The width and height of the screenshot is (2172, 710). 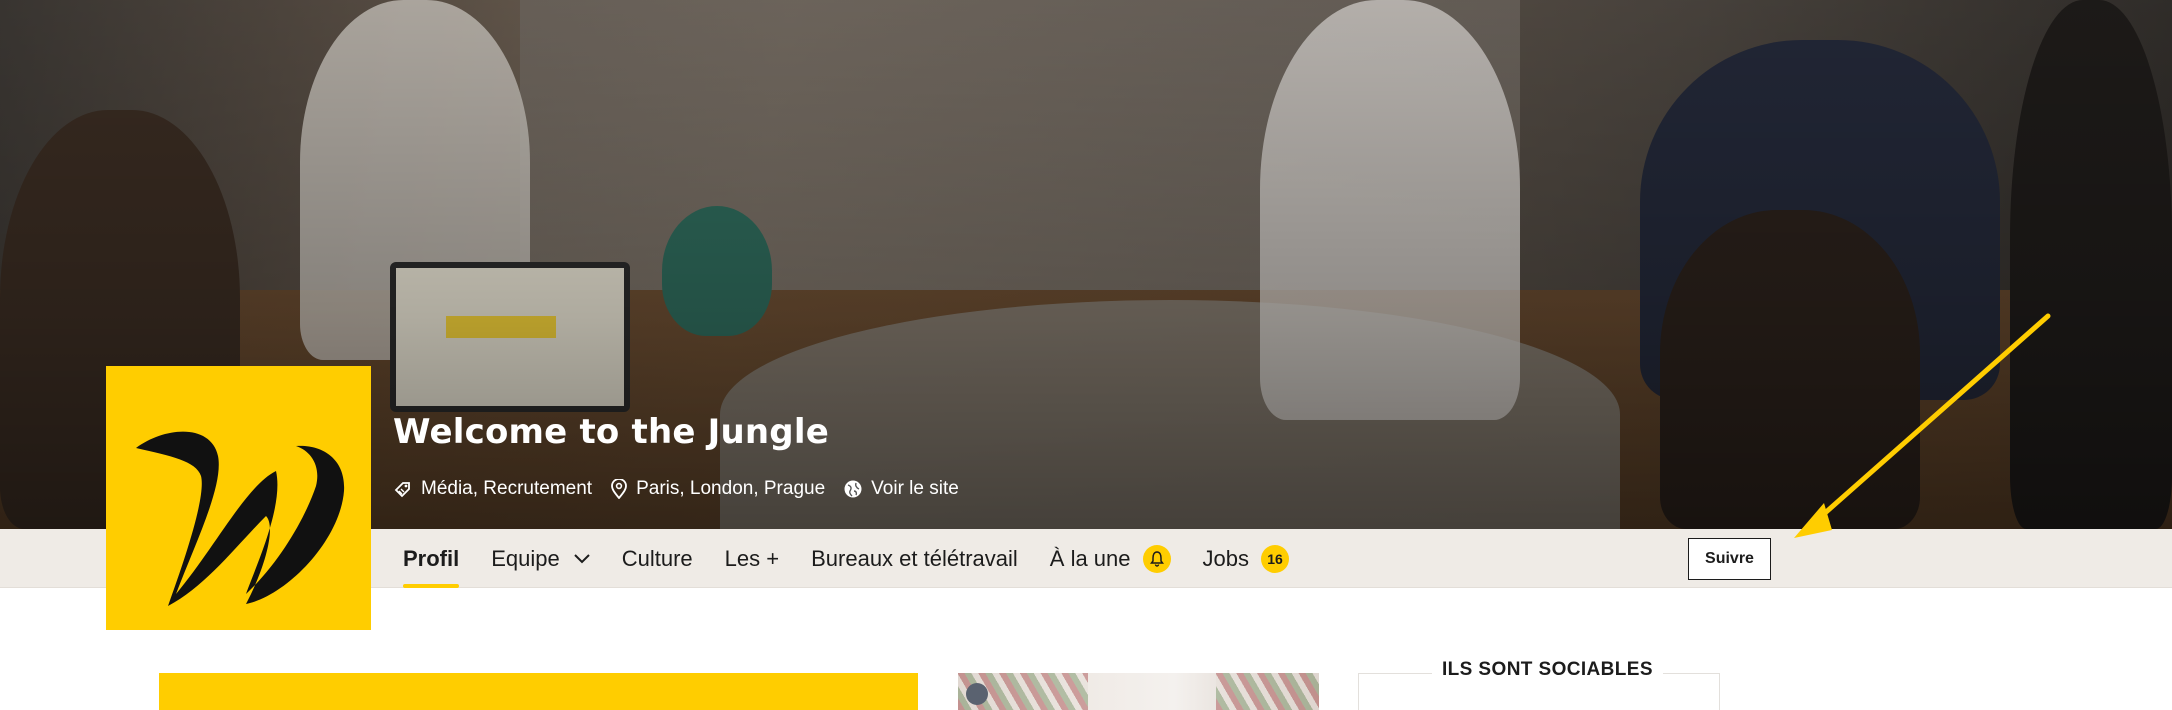 I want to click on meta-sectors: Média, Recrutement, so click(x=492, y=489).